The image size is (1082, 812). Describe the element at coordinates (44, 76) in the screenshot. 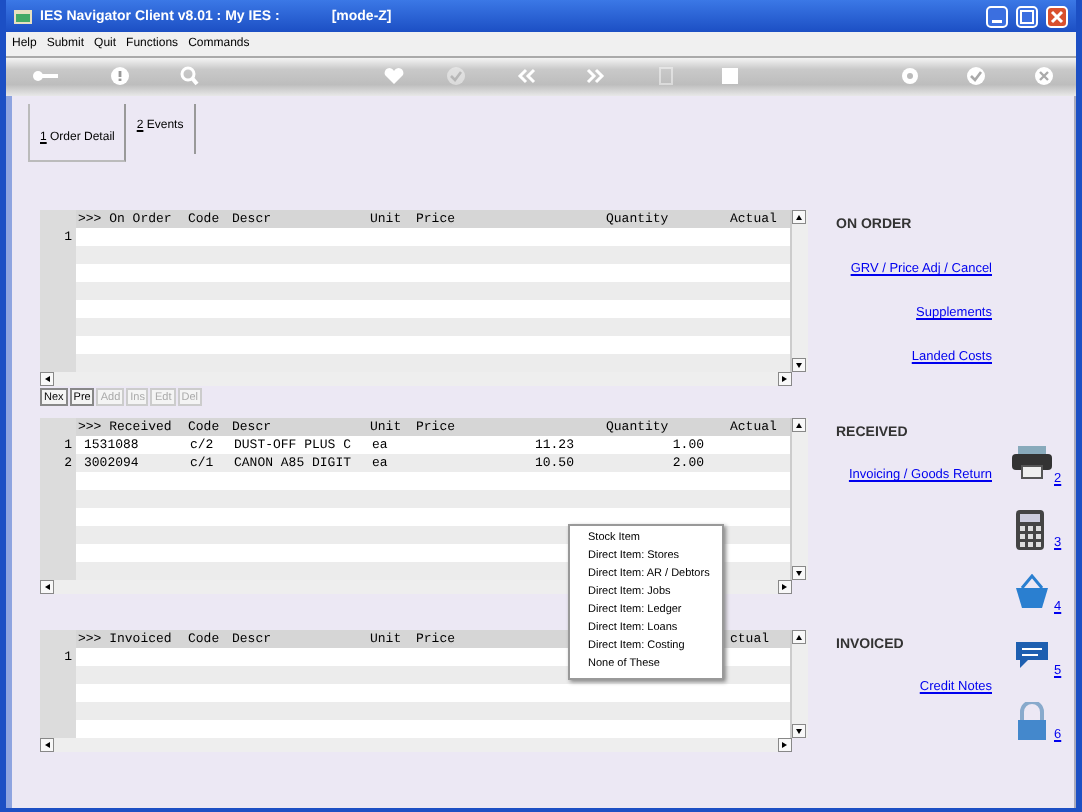

I see `key-icon` at that location.